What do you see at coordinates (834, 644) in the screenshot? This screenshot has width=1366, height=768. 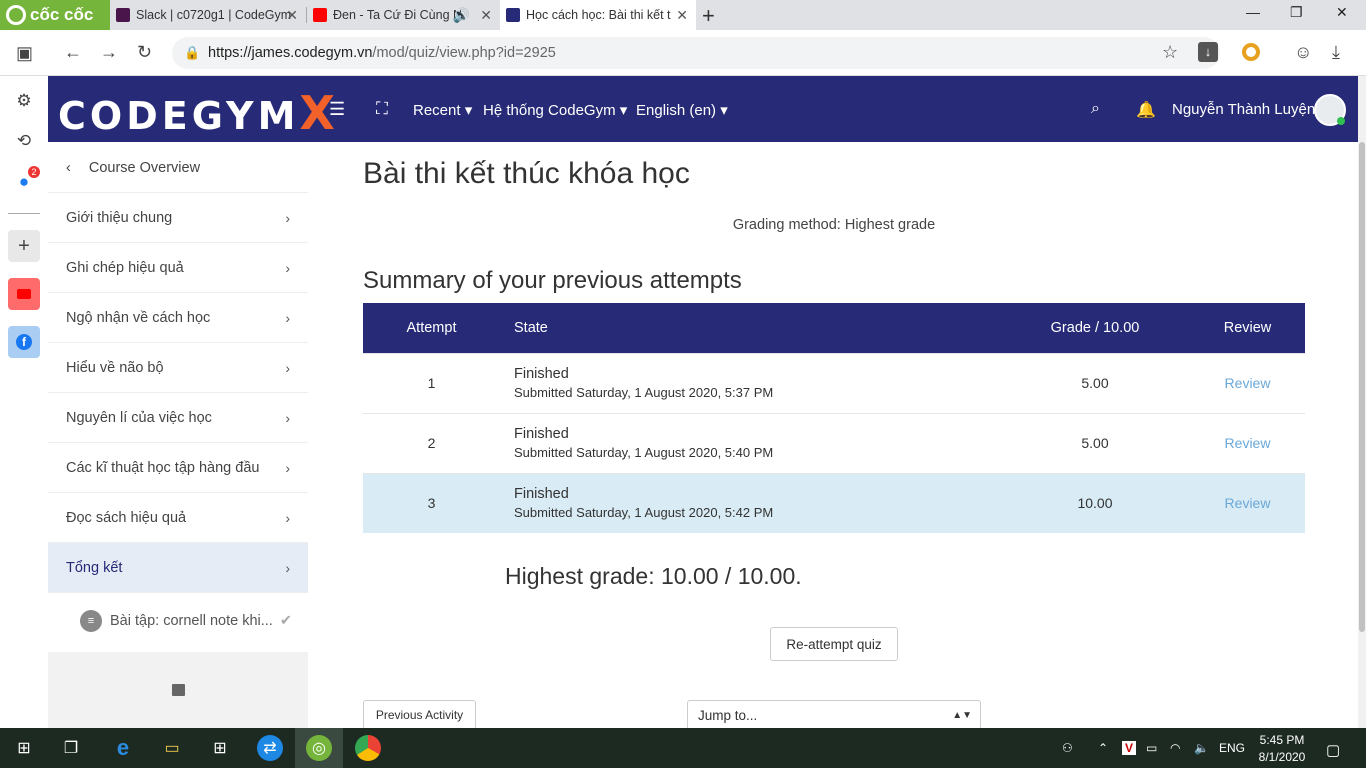 I see `reattempt-quiz-button: Re-attempt quiz` at bounding box center [834, 644].